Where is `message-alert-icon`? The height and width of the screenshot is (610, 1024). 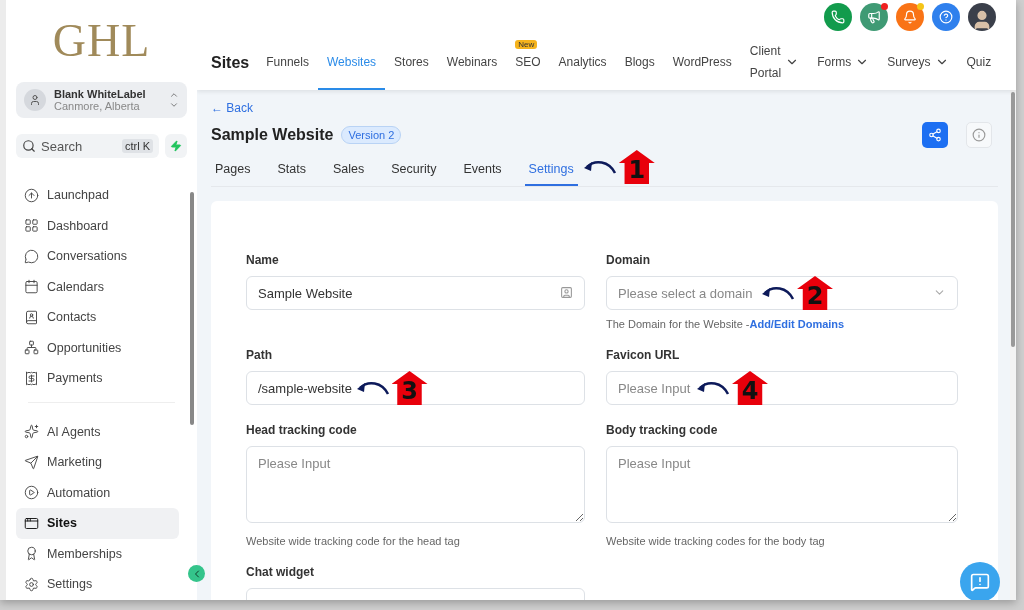 message-alert-icon is located at coordinates (980, 582).